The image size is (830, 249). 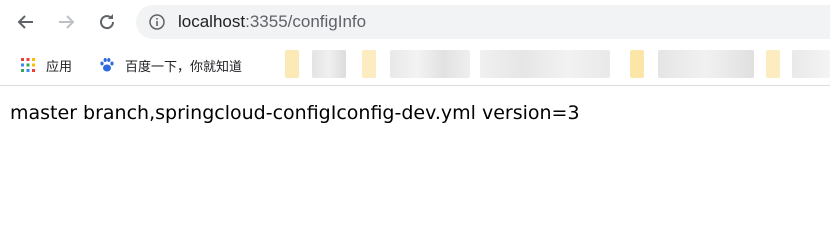 What do you see at coordinates (107, 65) in the screenshot?
I see `baidu-paw-icon` at bounding box center [107, 65].